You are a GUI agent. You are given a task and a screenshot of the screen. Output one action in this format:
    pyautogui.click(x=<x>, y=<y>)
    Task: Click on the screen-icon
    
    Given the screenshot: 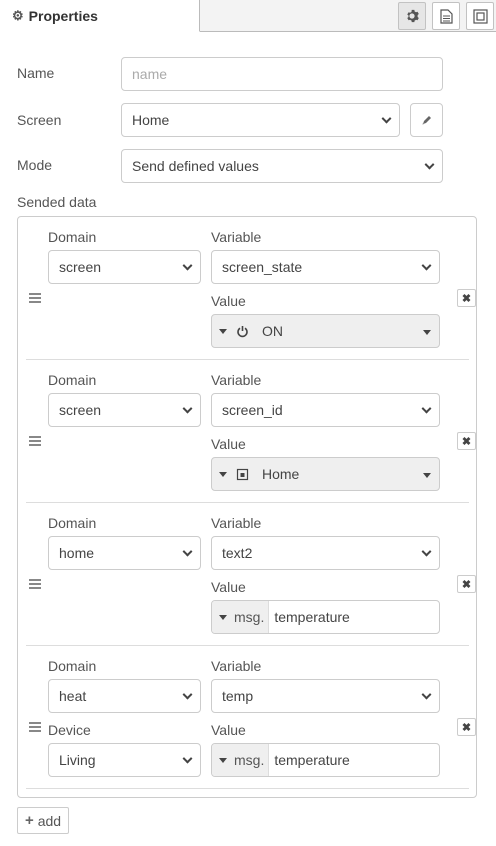 What is the action you would take?
    pyautogui.click(x=242, y=474)
    